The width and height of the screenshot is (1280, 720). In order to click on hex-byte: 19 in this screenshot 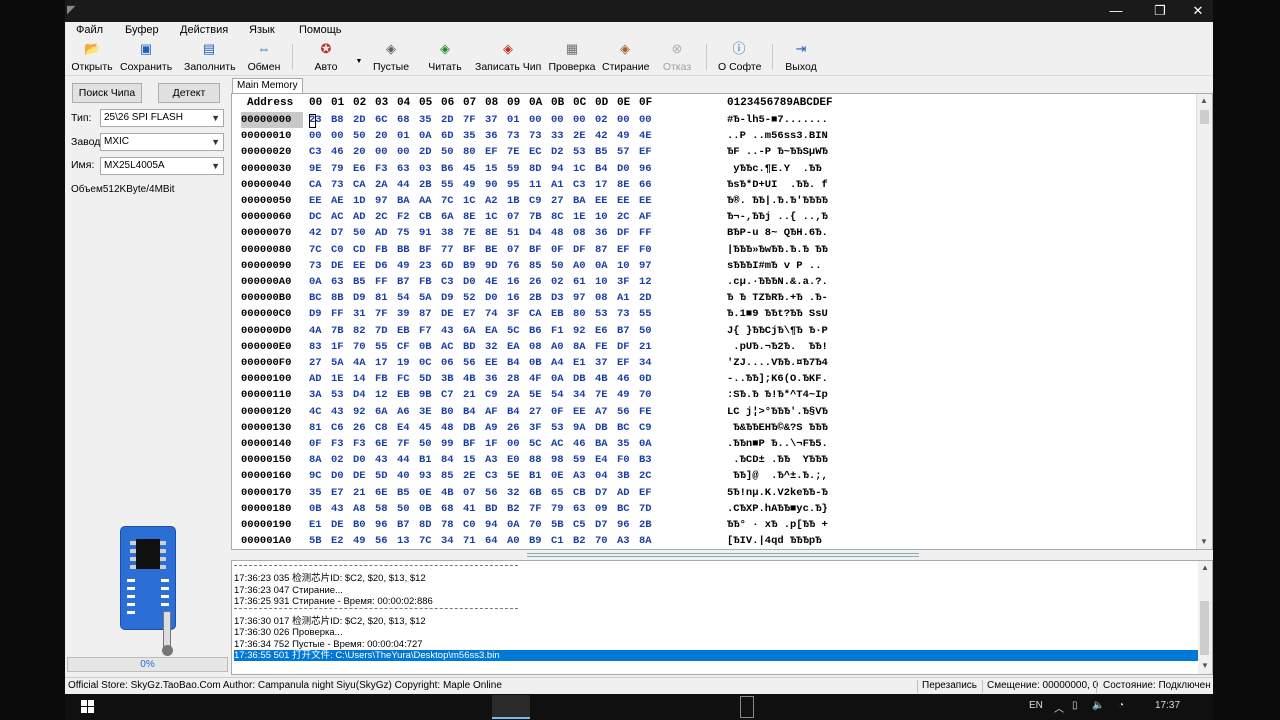, I will do `click(406, 363)`.